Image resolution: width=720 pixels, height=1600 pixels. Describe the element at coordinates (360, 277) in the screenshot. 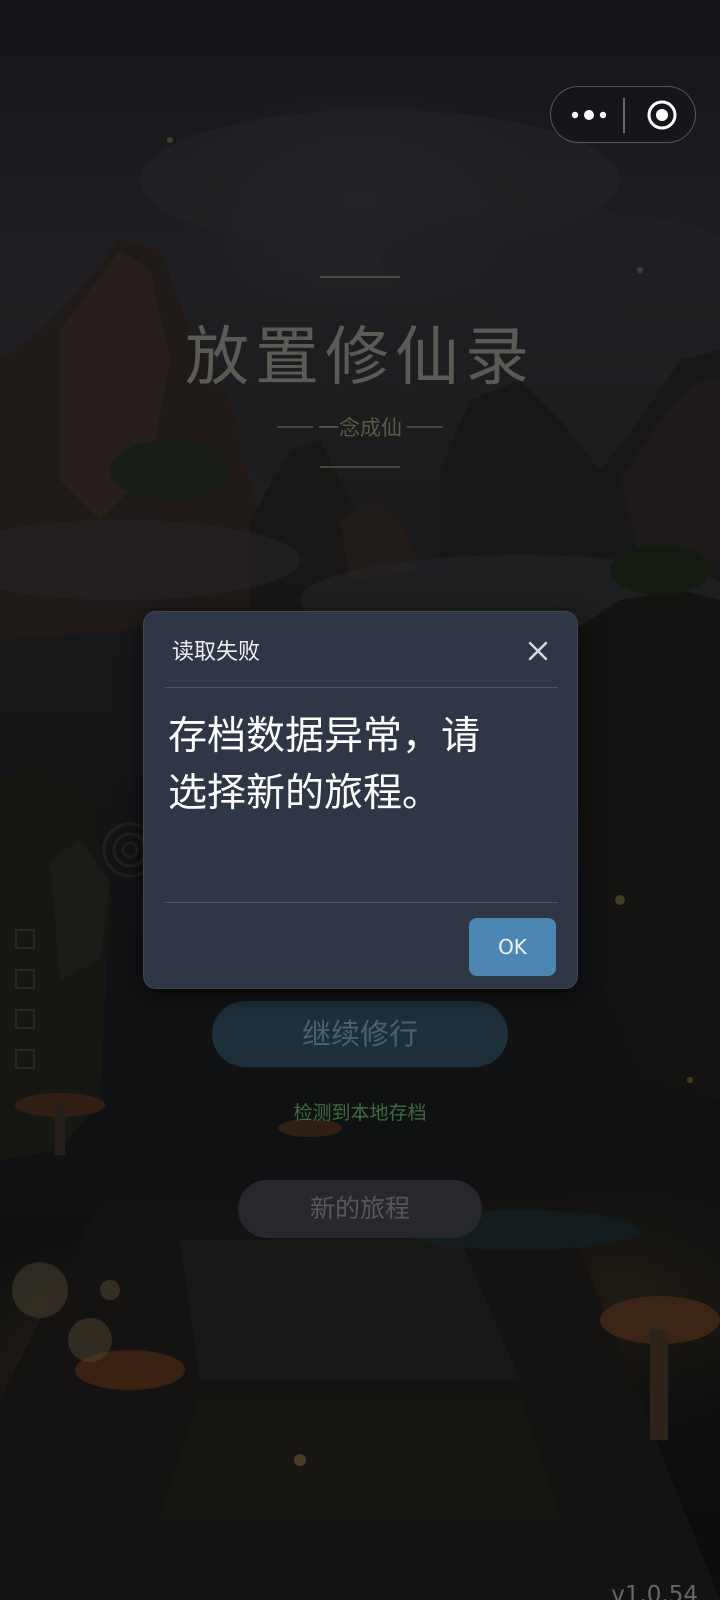

I see `title-top-line` at that location.